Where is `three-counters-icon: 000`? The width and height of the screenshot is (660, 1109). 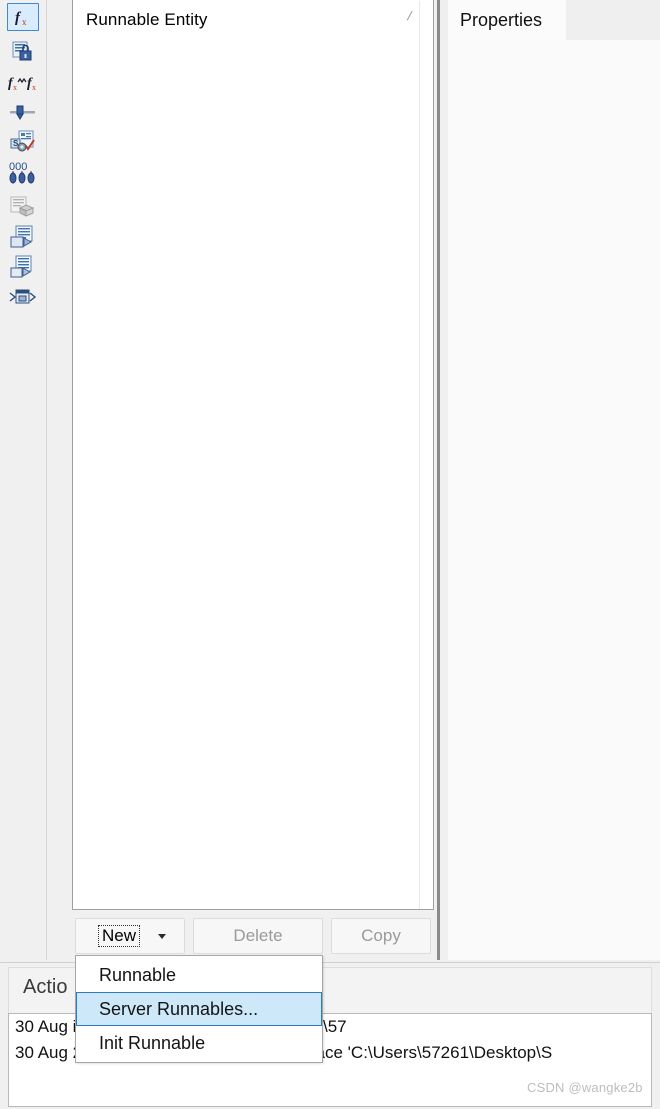 three-counters-icon: 000 is located at coordinates (23, 172).